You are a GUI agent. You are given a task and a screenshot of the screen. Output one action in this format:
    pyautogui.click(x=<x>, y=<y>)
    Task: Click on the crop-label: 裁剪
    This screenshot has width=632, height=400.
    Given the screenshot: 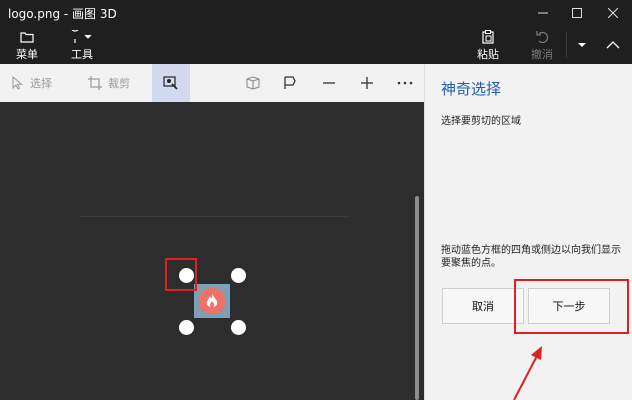 What is the action you would take?
    pyautogui.click(x=119, y=83)
    